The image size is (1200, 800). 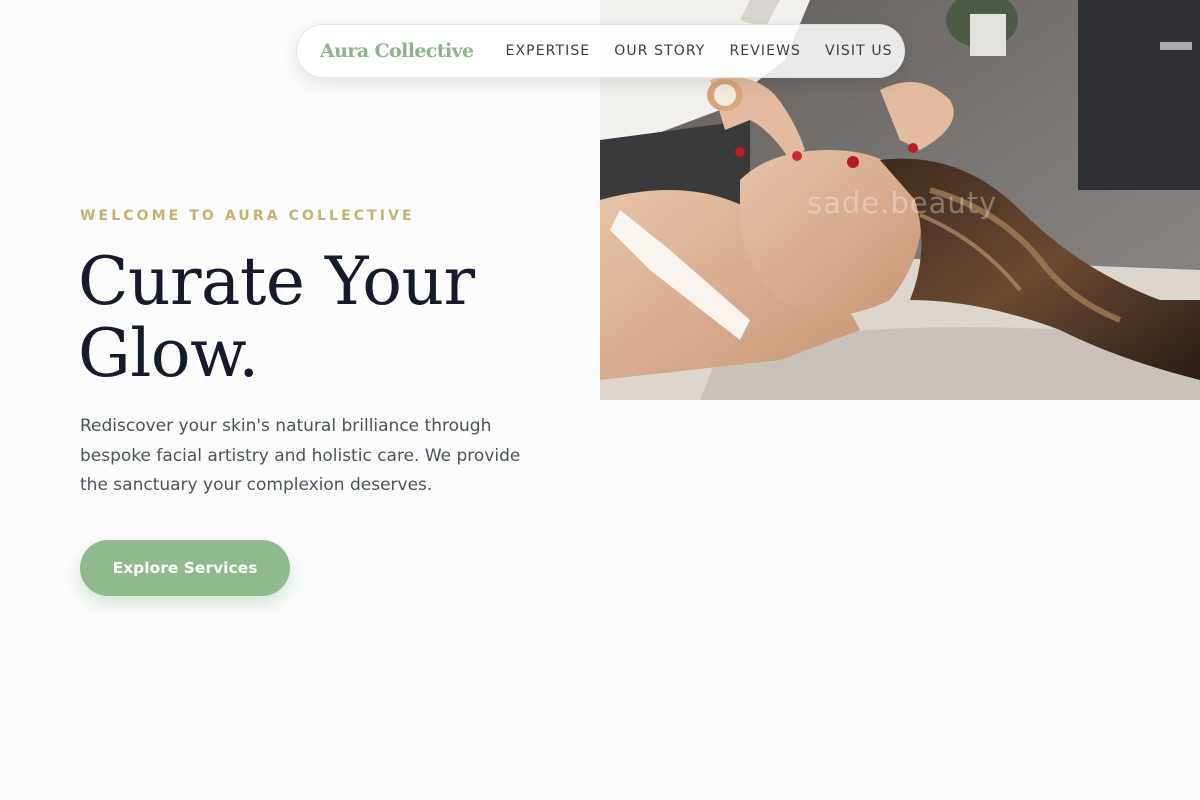 I want to click on image-watermark: sade.beauty, so click(x=902, y=203).